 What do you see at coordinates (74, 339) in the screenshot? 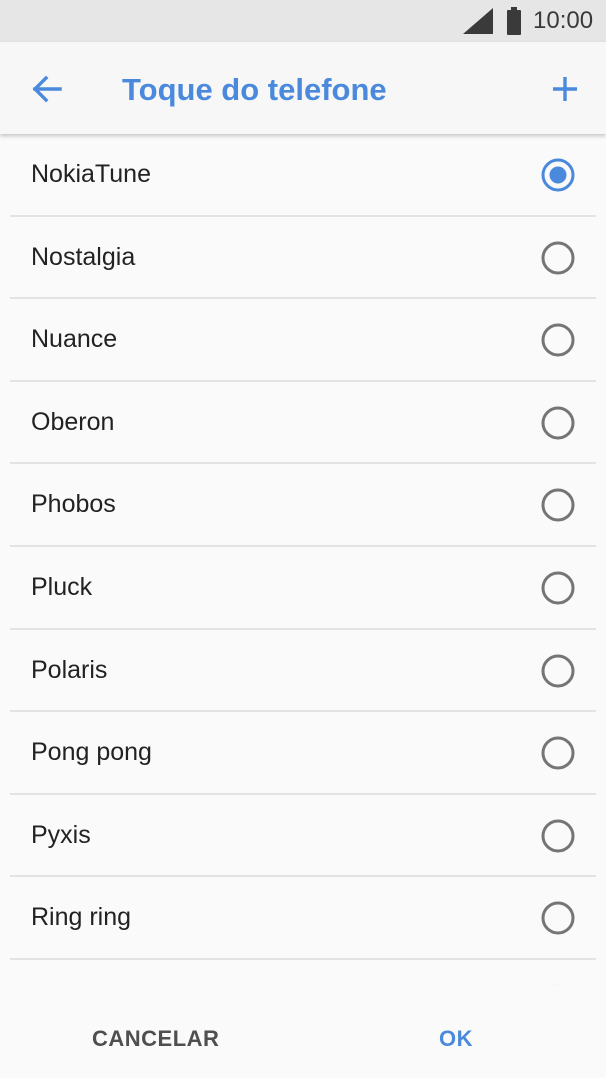
I see `ringtone-label: Nuance` at bounding box center [74, 339].